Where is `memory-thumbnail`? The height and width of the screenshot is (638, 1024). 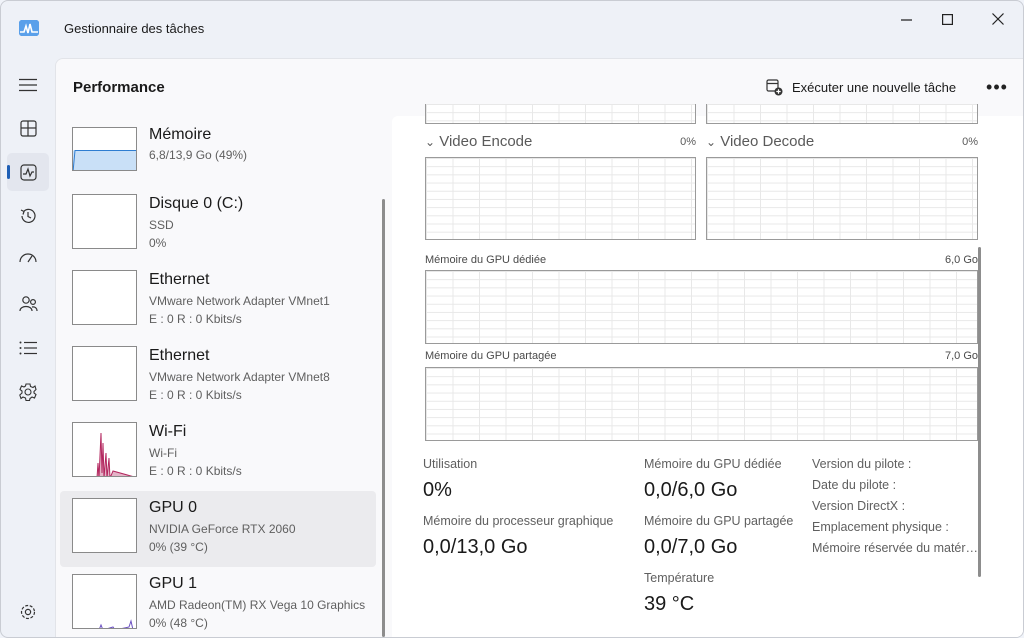
memory-thumbnail is located at coordinates (104, 149).